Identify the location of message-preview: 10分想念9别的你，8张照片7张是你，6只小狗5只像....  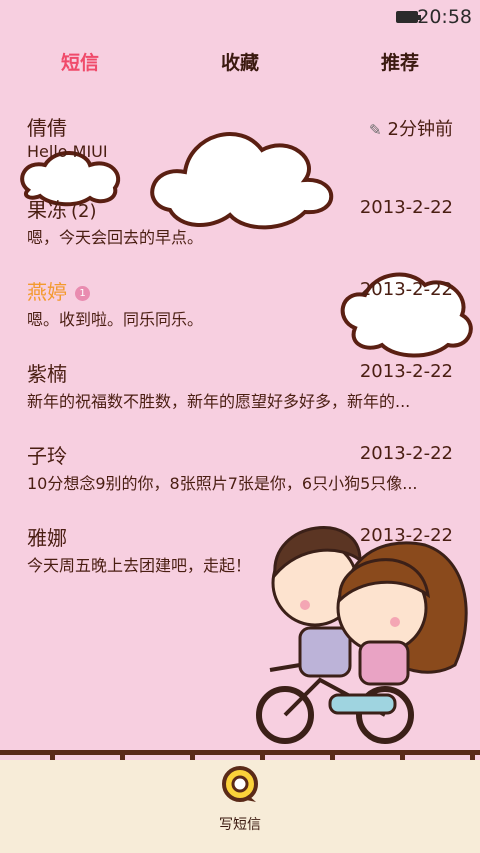
(222, 483).